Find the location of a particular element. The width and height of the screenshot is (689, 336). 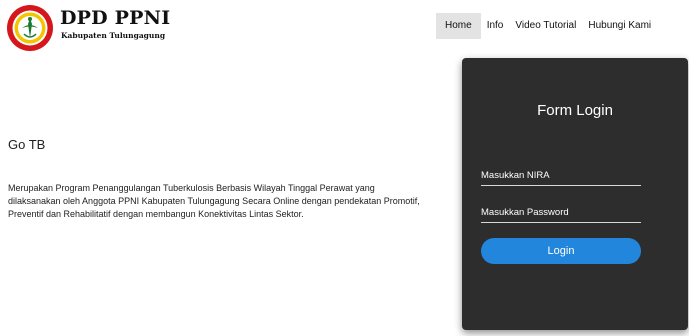

nav-item-video-tutorial: Video Tutorial is located at coordinates (545, 26).